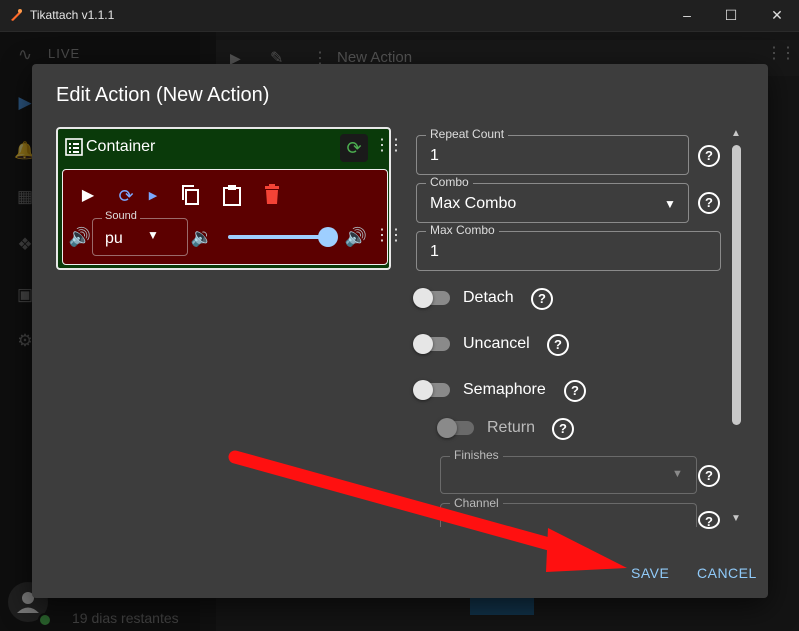  What do you see at coordinates (153, 235) in the screenshot?
I see `sound-dropdown-arrow-icon: ▼` at bounding box center [153, 235].